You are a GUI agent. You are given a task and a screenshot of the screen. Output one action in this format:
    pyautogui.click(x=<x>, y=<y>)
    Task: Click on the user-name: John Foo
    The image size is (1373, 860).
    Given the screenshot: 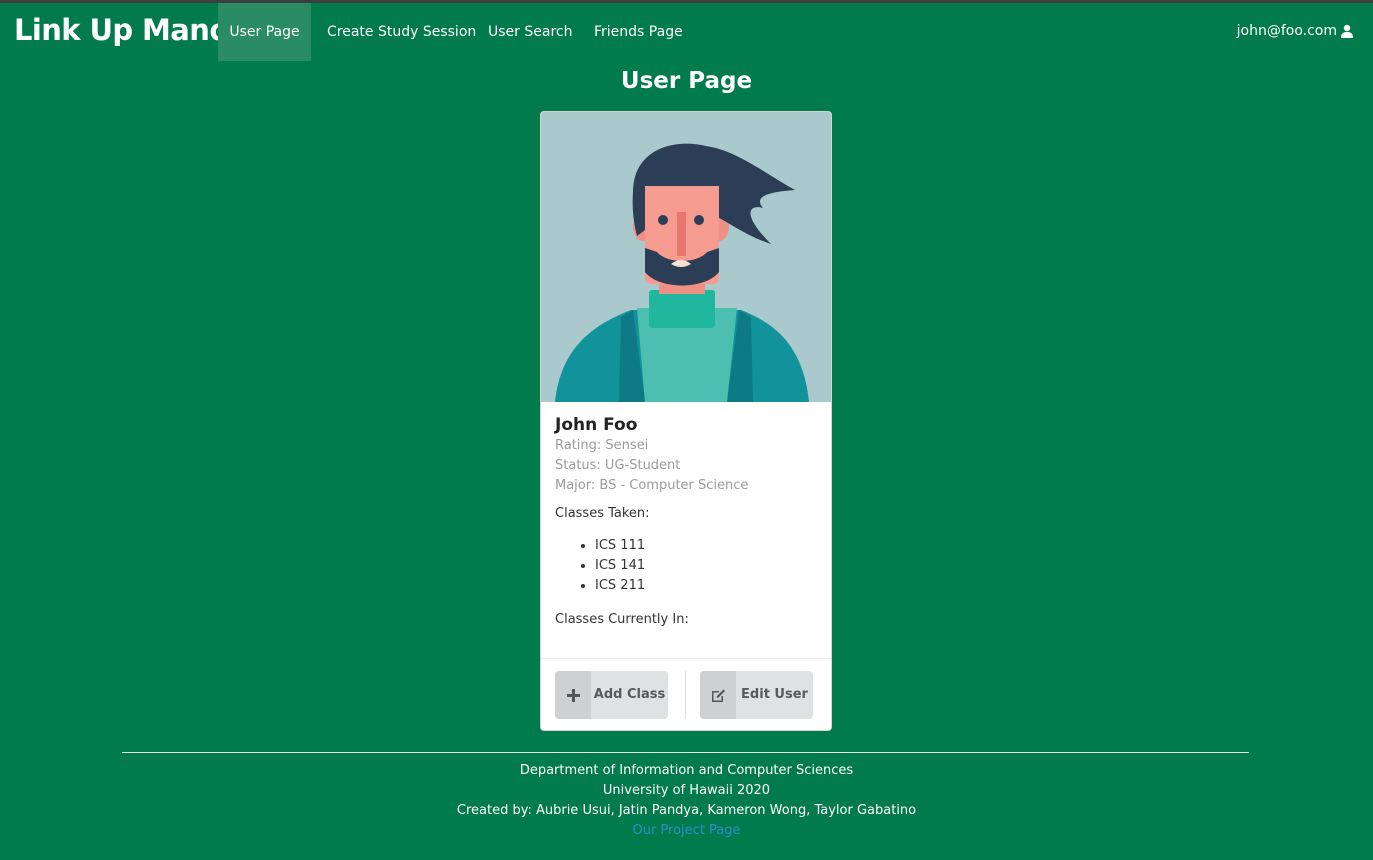 What is the action you would take?
    pyautogui.click(x=596, y=425)
    